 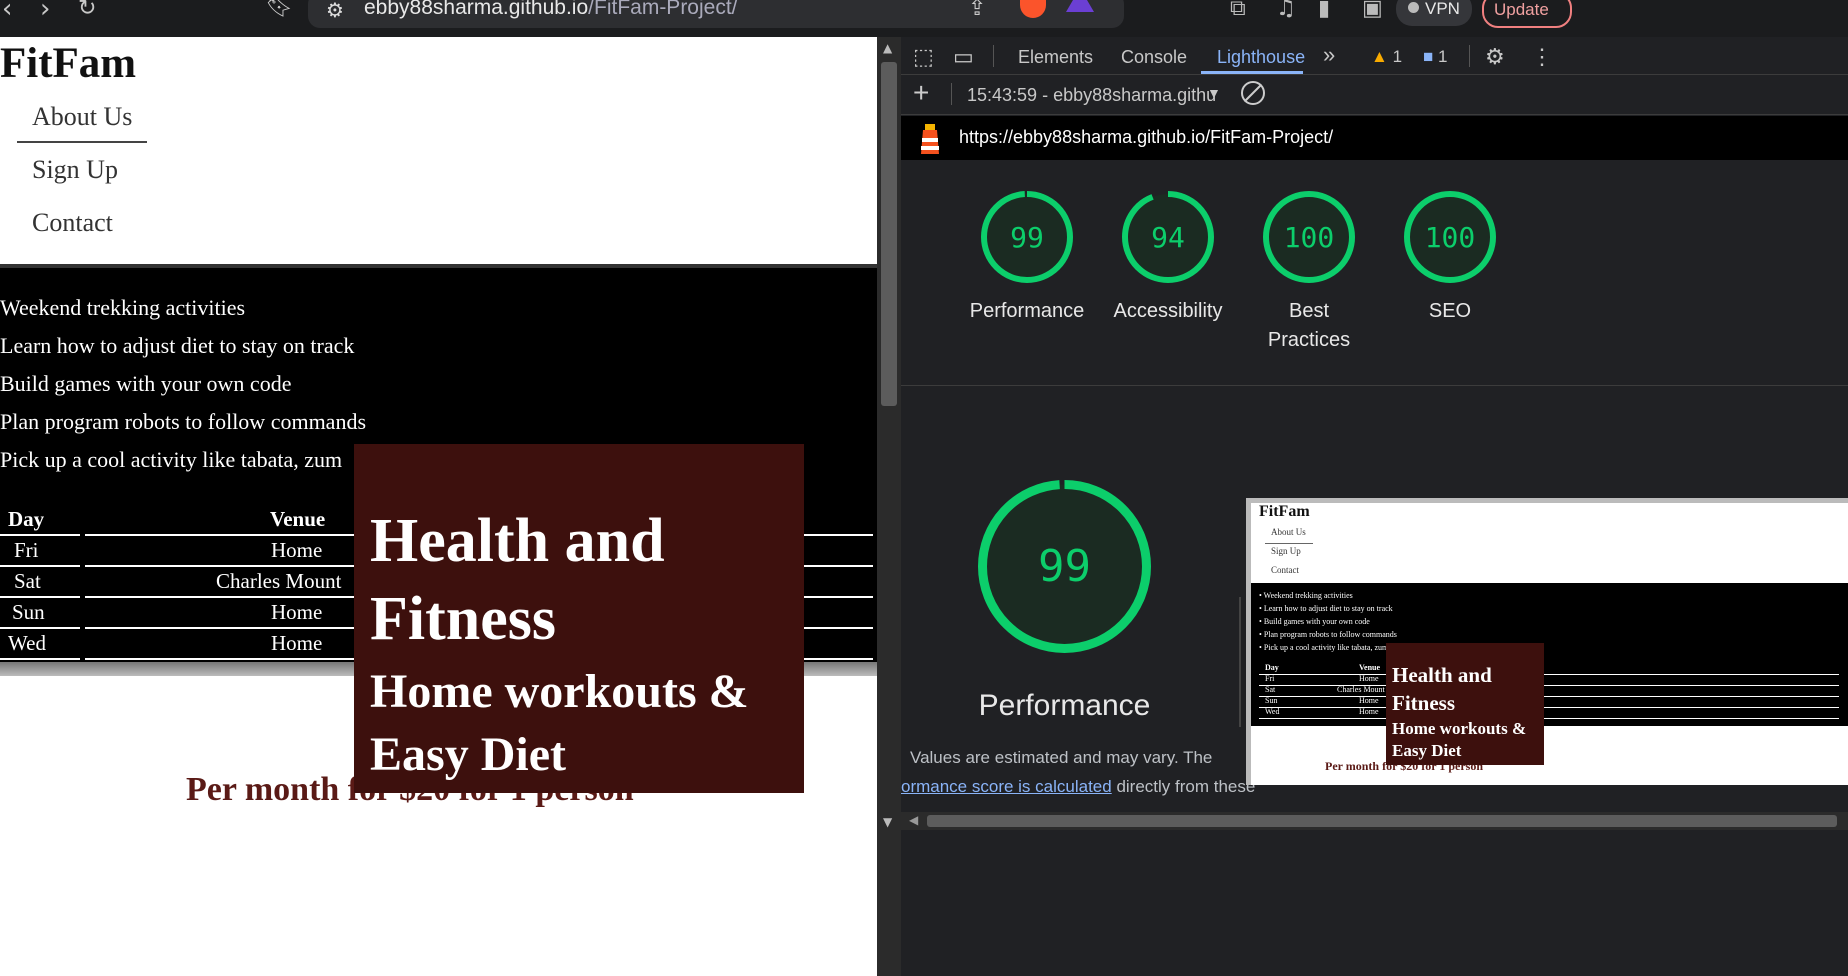 I want to click on gauge-score: 99, so click(x=1027, y=237).